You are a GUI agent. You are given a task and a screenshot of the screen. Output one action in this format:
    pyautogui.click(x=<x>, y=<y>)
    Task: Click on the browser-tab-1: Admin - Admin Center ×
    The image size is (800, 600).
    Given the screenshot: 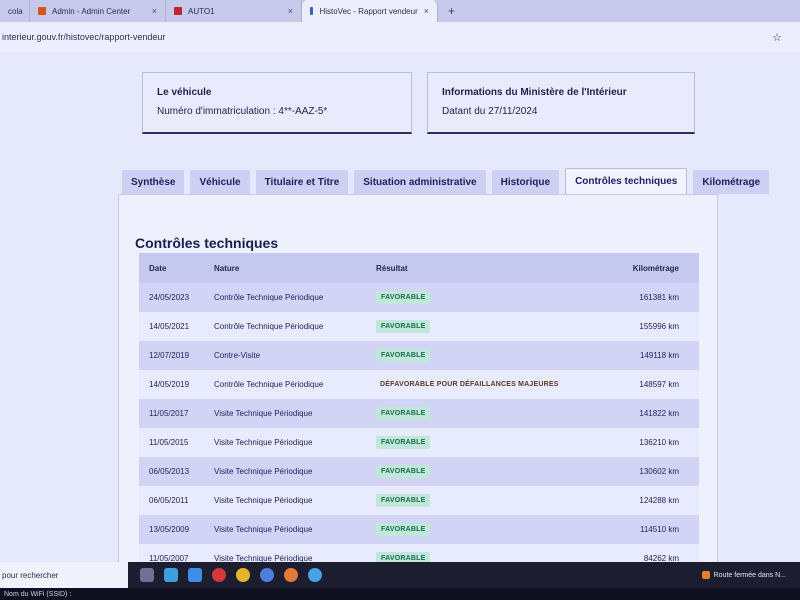 What is the action you would take?
    pyautogui.click(x=98, y=11)
    